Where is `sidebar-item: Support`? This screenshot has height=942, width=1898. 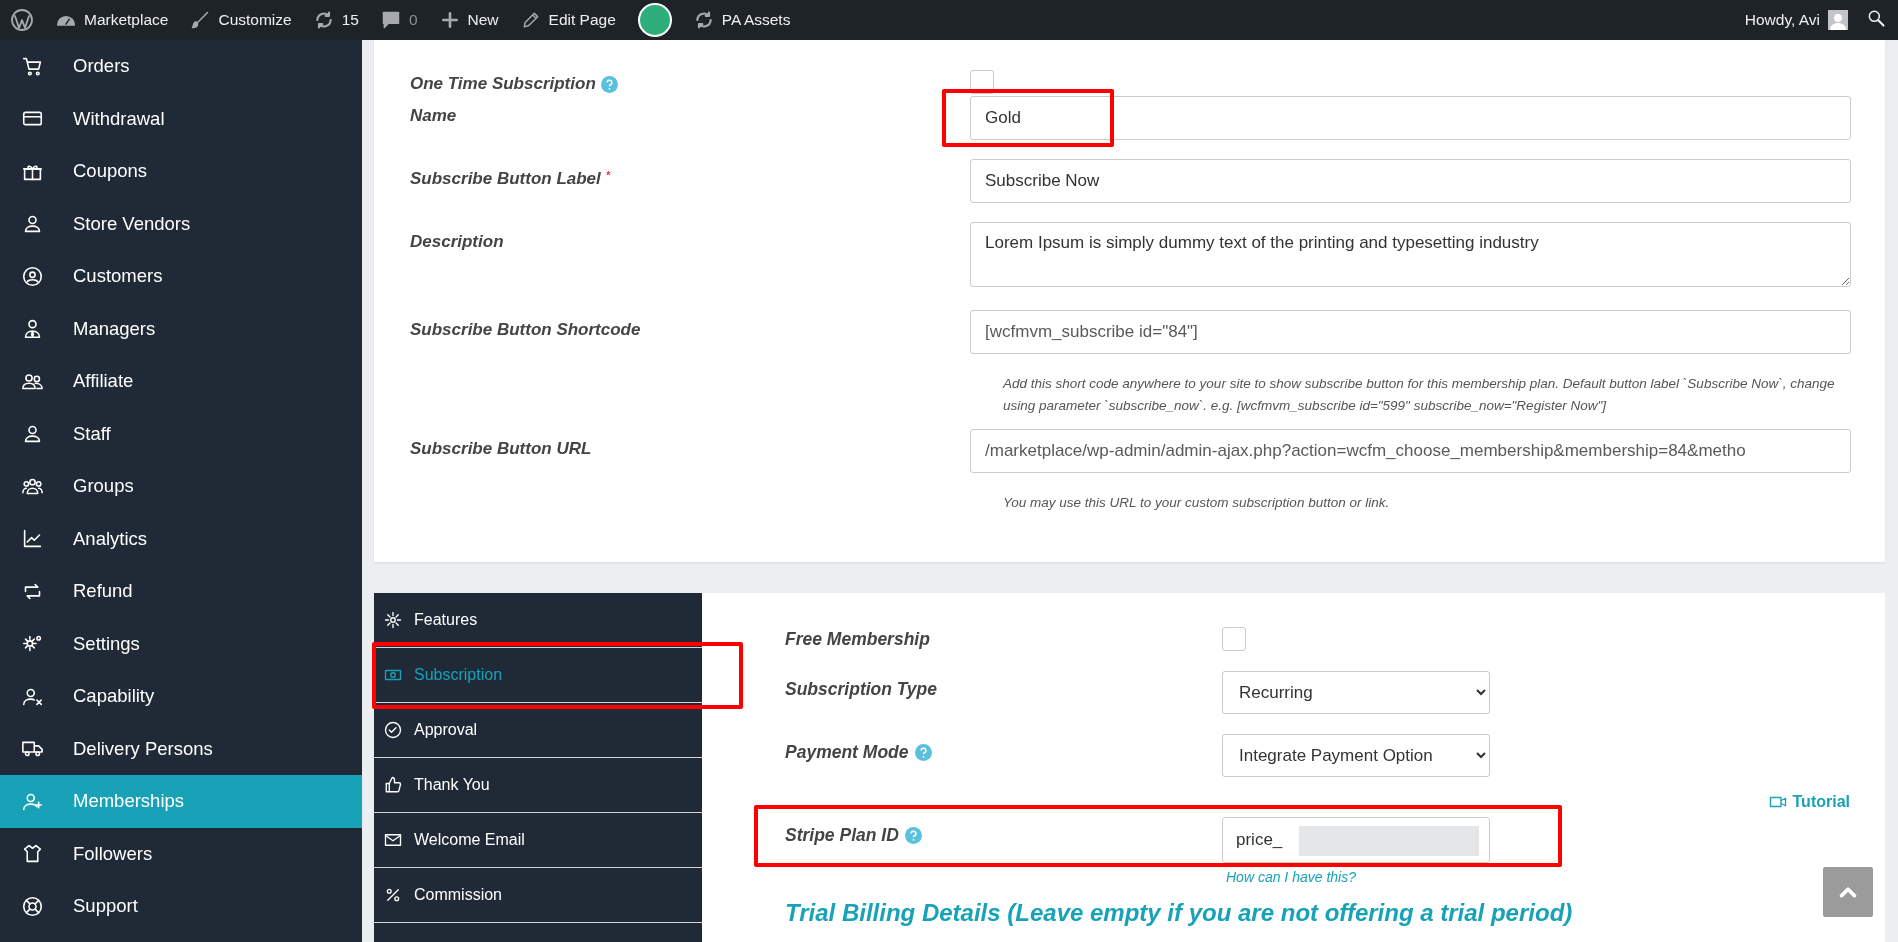
sidebar-item: Support is located at coordinates (181, 906).